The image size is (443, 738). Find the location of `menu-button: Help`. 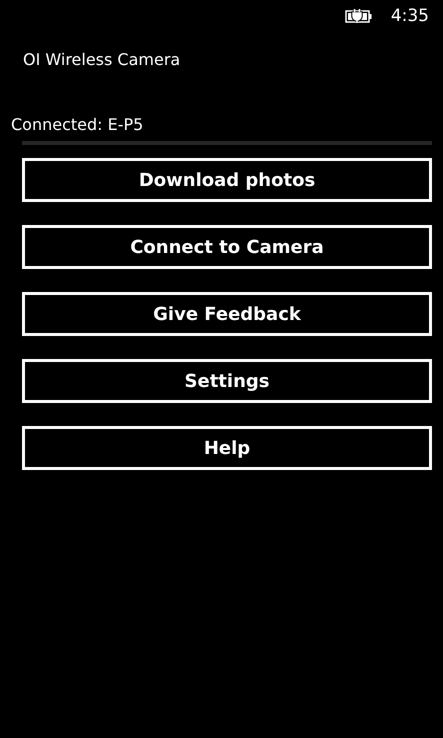

menu-button: Help is located at coordinates (227, 448).